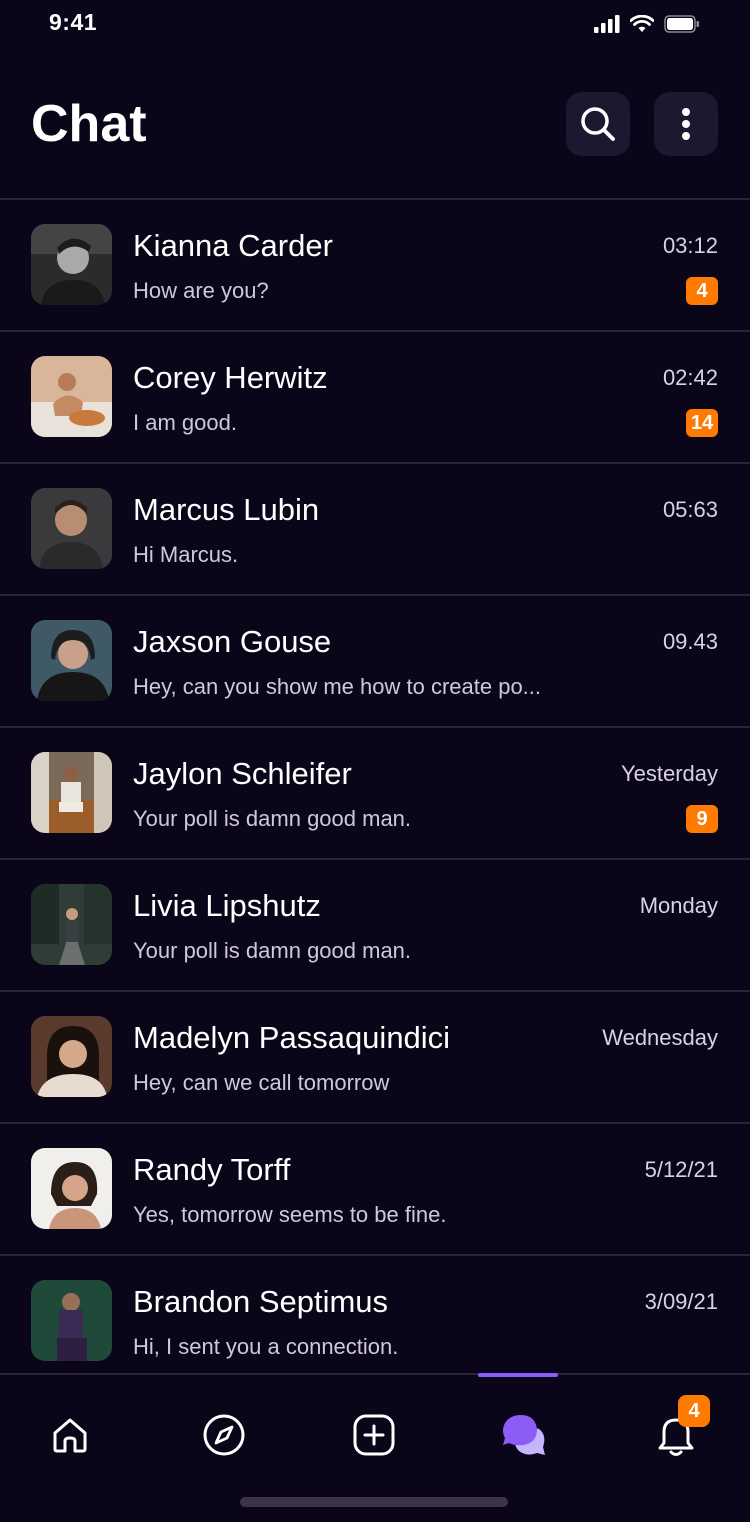 This screenshot has height=1522, width=750. What do you see at coordinates (702, 291) in the screenshot?
I see `unread-badge: 4` at bounding box center [702, 291].